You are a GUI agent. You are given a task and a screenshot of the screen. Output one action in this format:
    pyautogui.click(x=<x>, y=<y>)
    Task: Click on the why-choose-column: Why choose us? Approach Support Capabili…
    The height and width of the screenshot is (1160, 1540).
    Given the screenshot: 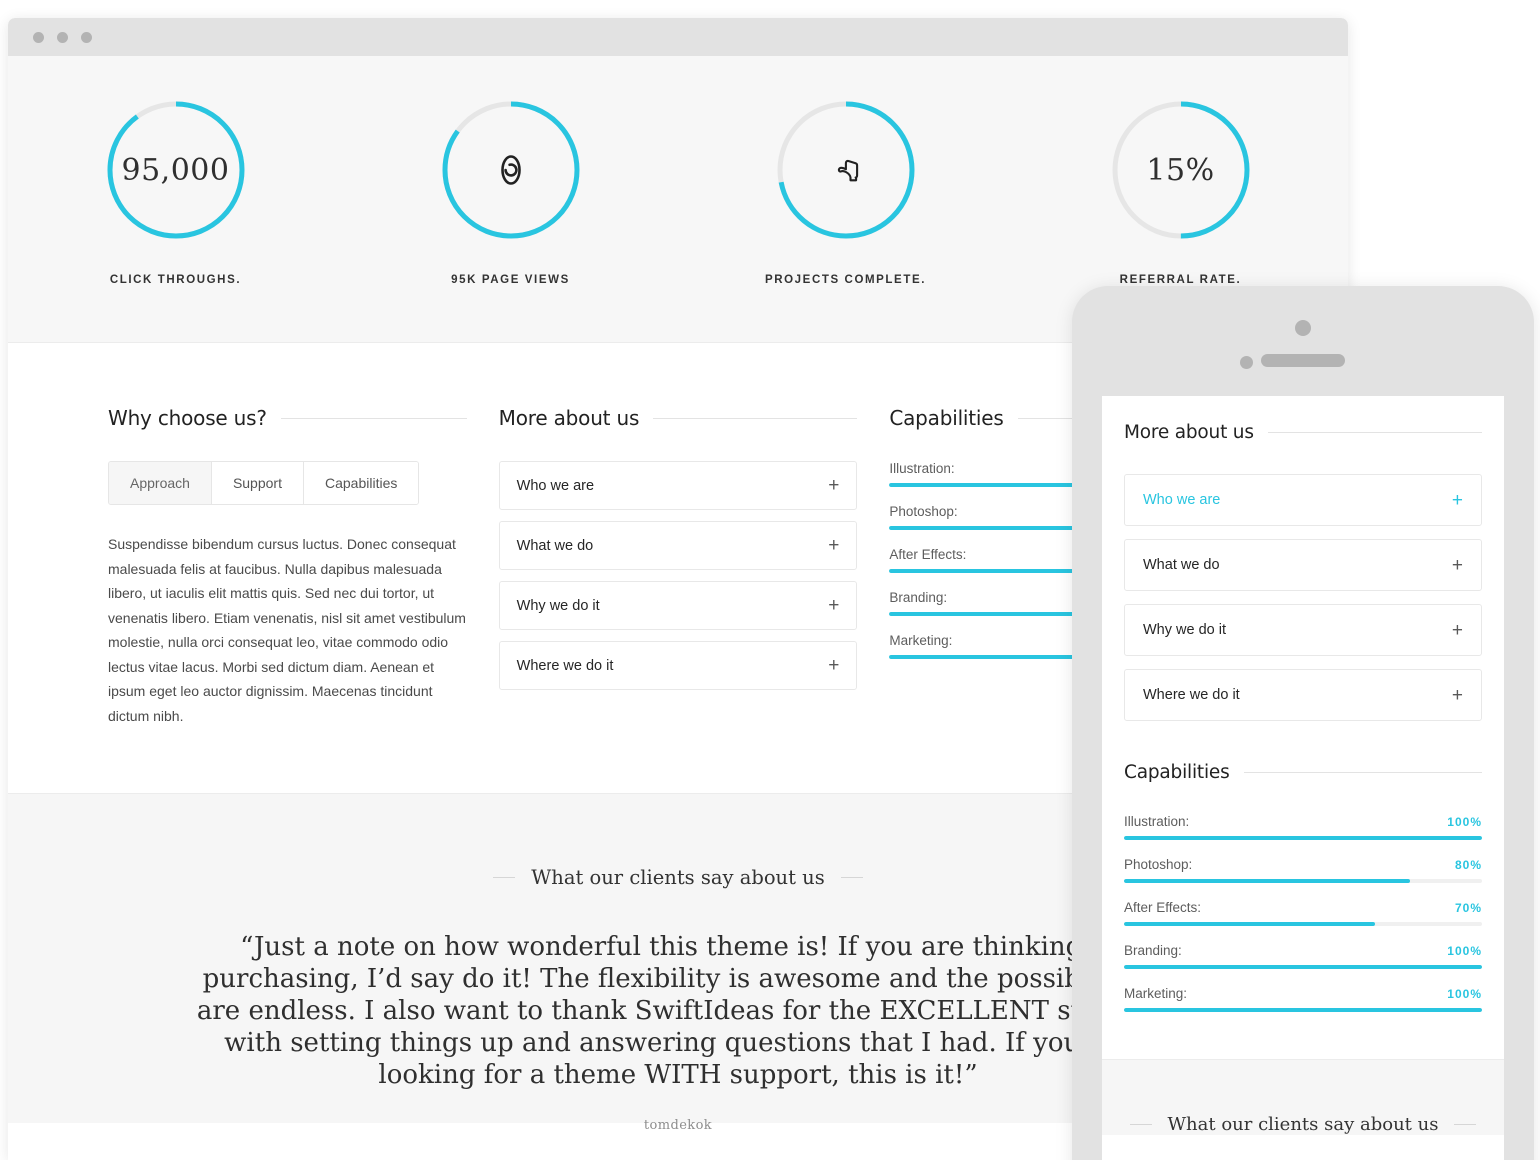 What is the action you would take?
    pyautogui.click(x=287, y=567)
    